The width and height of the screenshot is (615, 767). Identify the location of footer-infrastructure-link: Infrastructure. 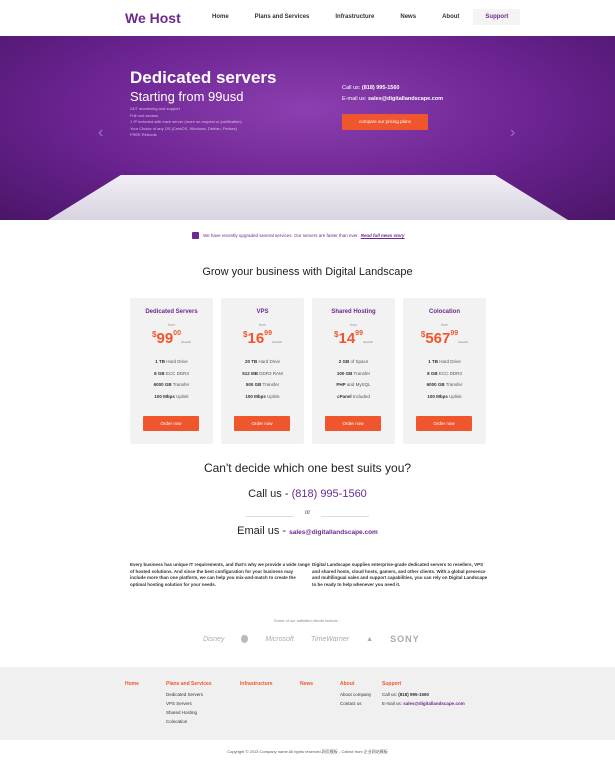
(256, 684).